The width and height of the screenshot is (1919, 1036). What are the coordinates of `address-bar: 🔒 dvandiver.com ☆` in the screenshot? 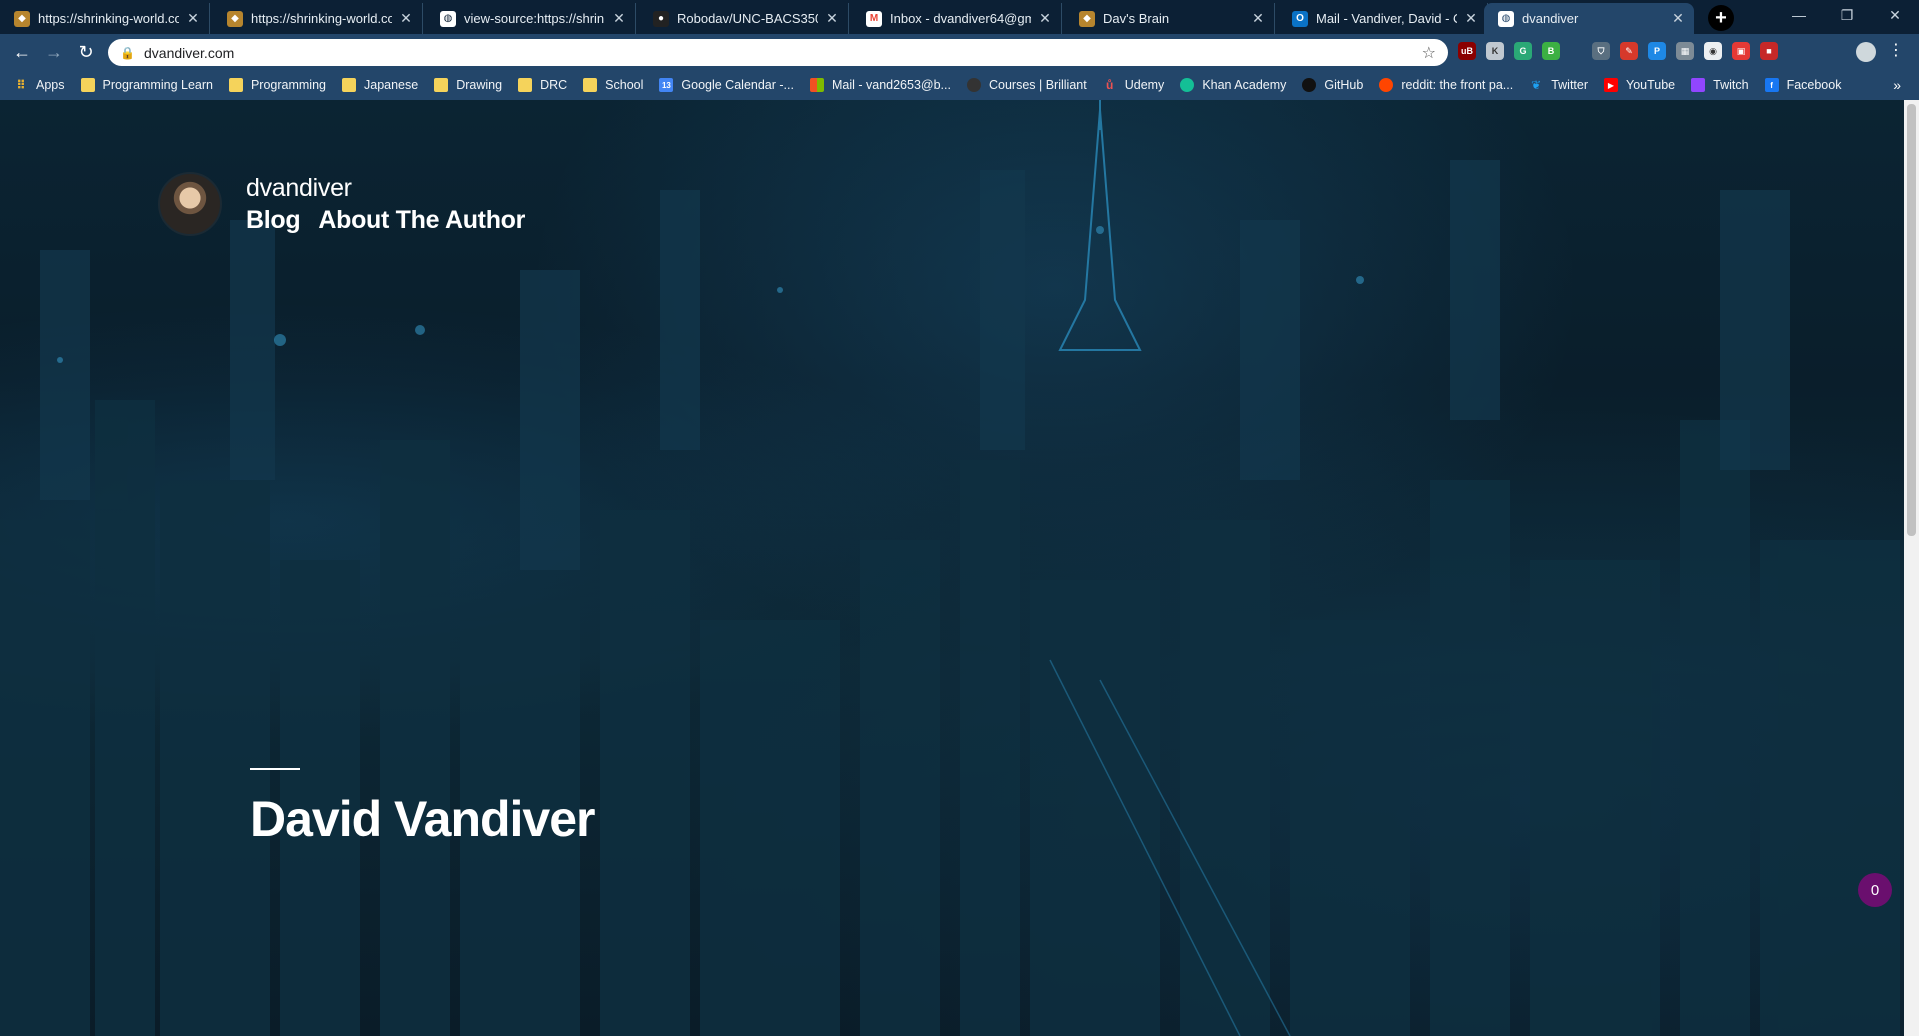 It's located at (778, 52).